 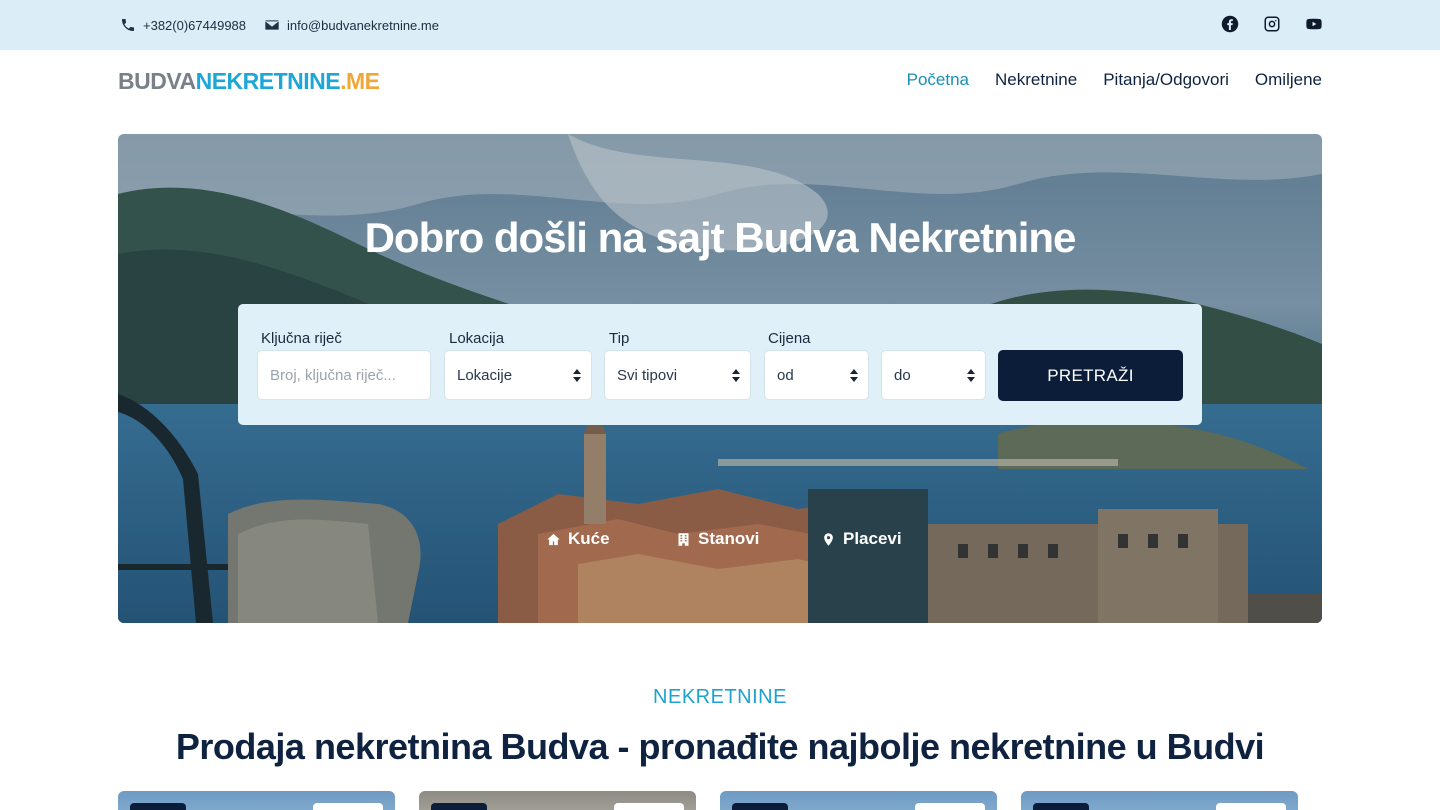 What do you see at coordinates (249, 81) in the screenshot?
I see `site-logo: BUDVANEKRETNINE.ME` at bounding box center [249, 81].